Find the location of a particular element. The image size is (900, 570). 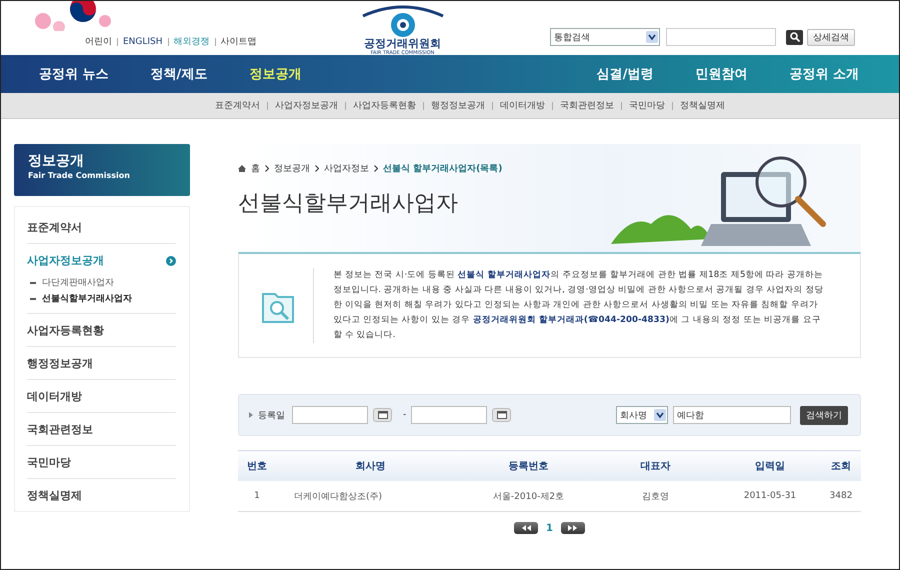

nav-tab: 정책/제도 is located at coordinates (179, 74).